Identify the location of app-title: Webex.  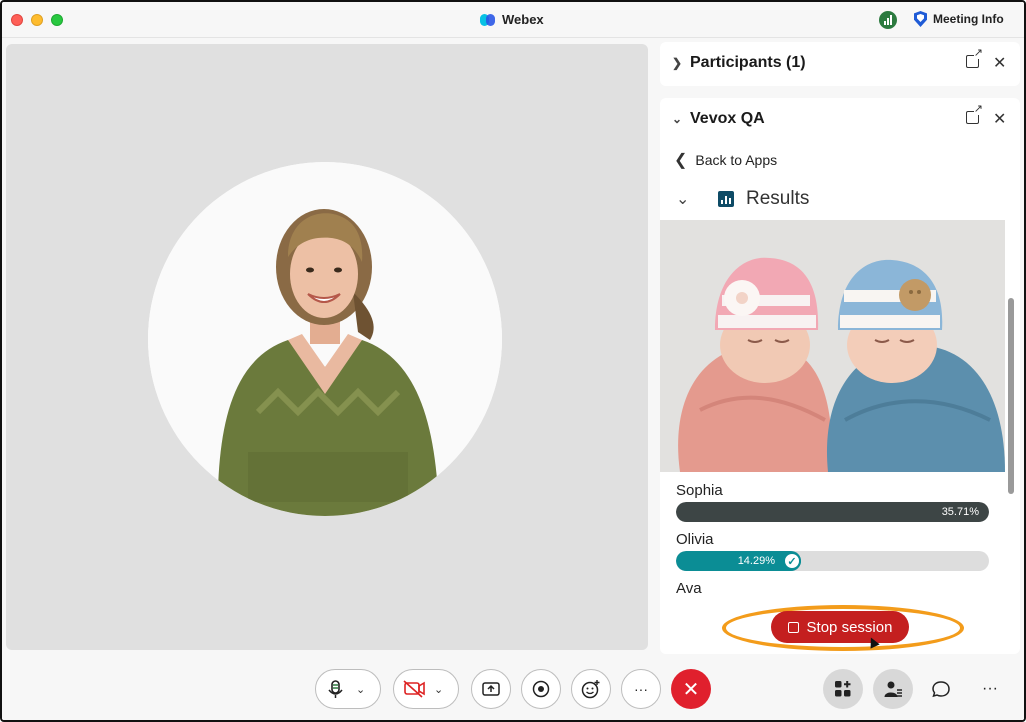
(512, 19).